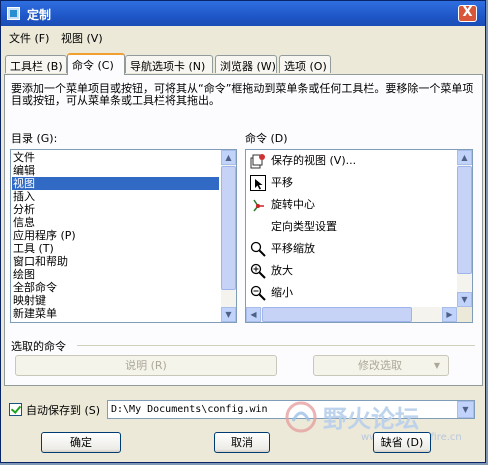 The height and width of the screenshot is (465, 488). I want to click on commands-hscrollbar: ◀ ▶, so click(351, 314).